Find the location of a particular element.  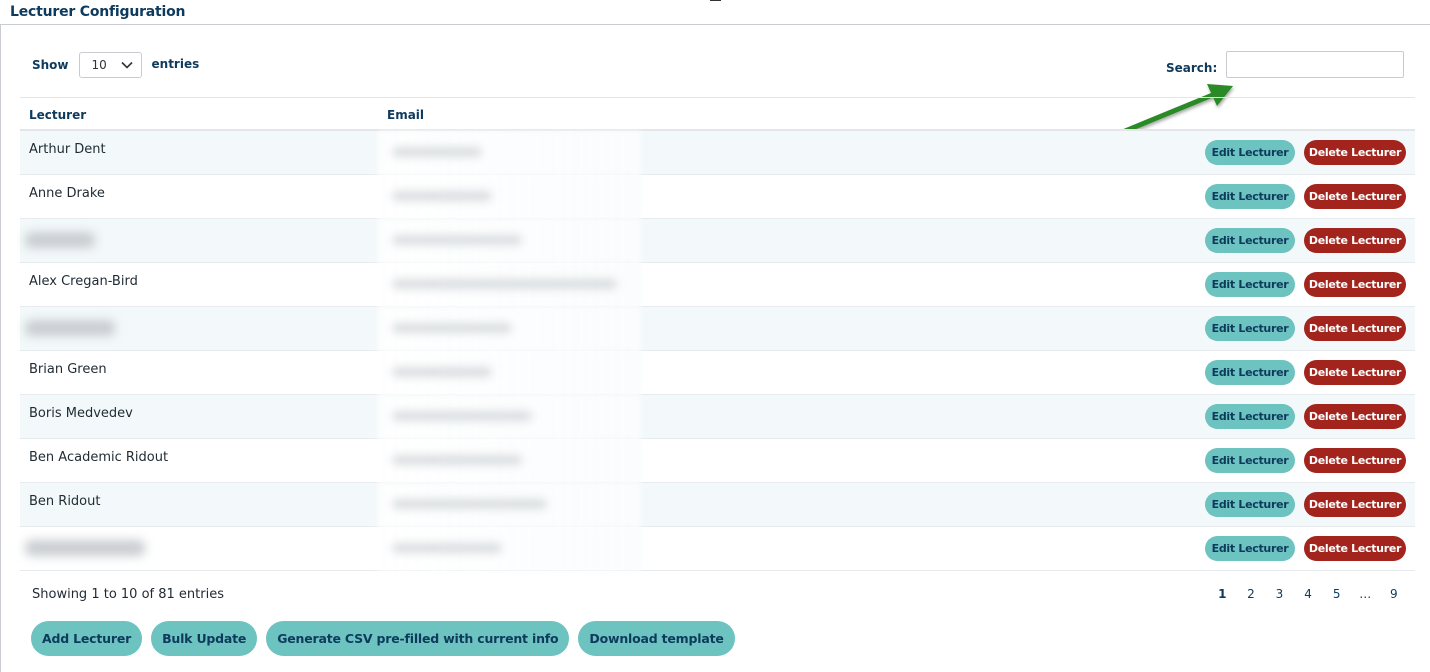

lecturer-name: Arthur Dent is located at coordinates (67, 149).